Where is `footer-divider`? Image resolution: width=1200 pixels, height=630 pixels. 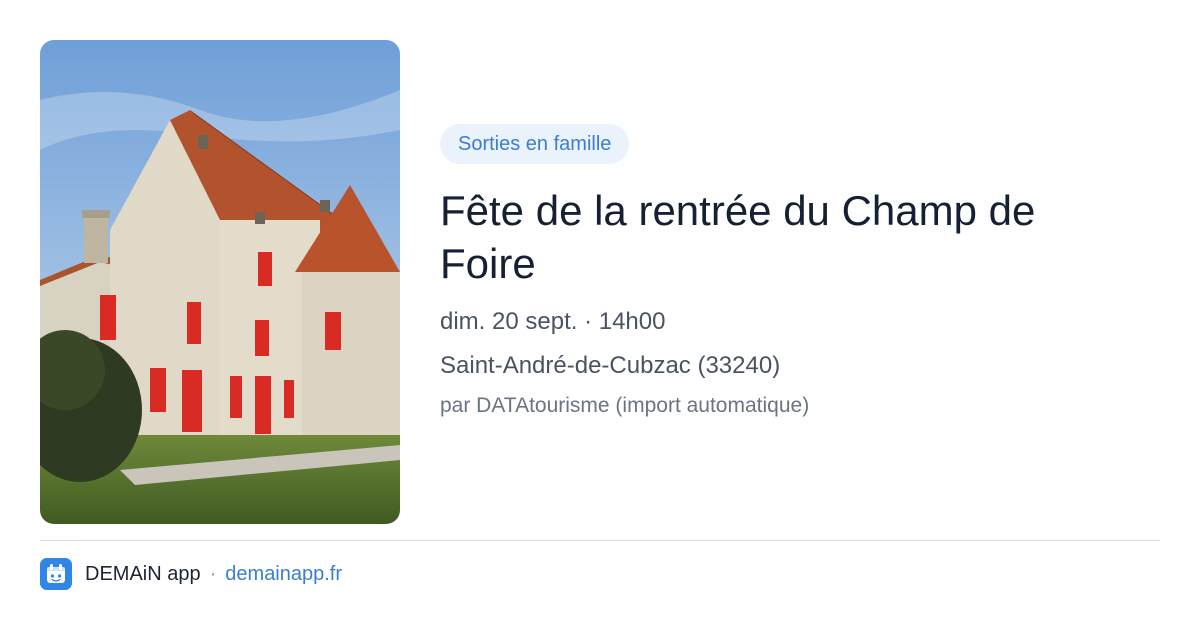
footer-divider is located at coordinates (600, 540).